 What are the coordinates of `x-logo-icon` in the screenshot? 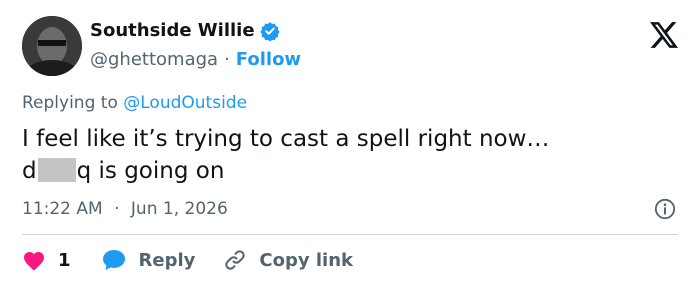 It's located at (664, 35).